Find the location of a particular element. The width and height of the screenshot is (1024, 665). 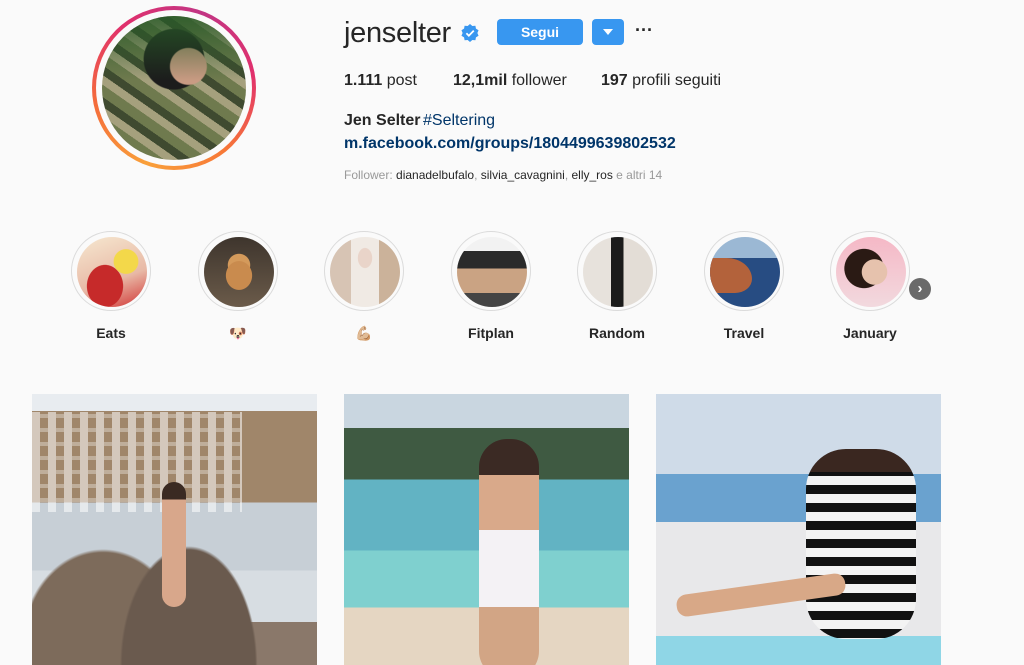

chevron-down-icon is located at coordinates (608, 32).